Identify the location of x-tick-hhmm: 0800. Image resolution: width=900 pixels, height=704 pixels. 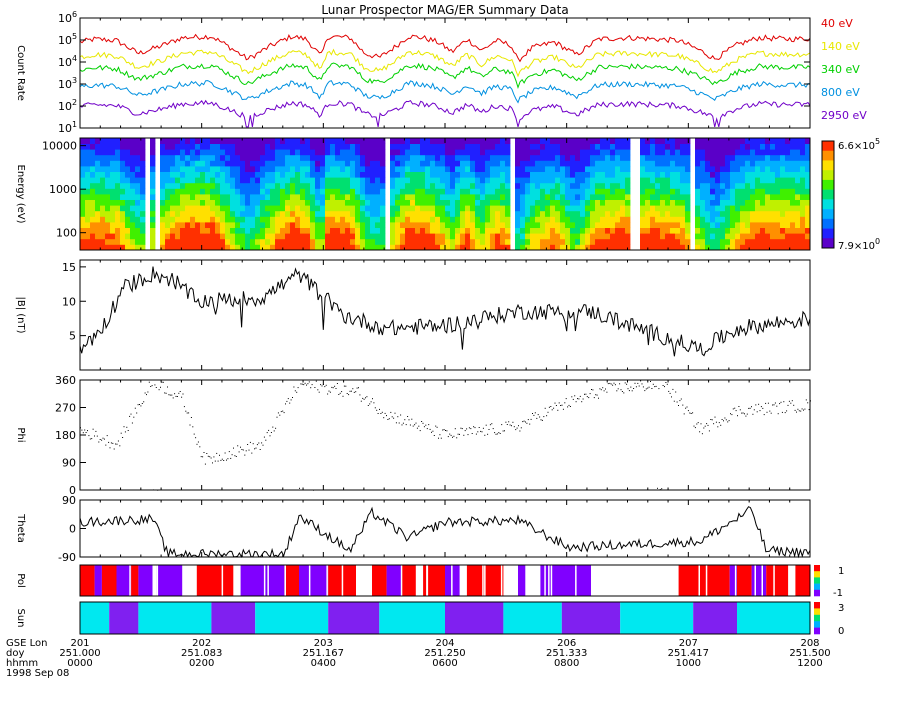
(566, 663).